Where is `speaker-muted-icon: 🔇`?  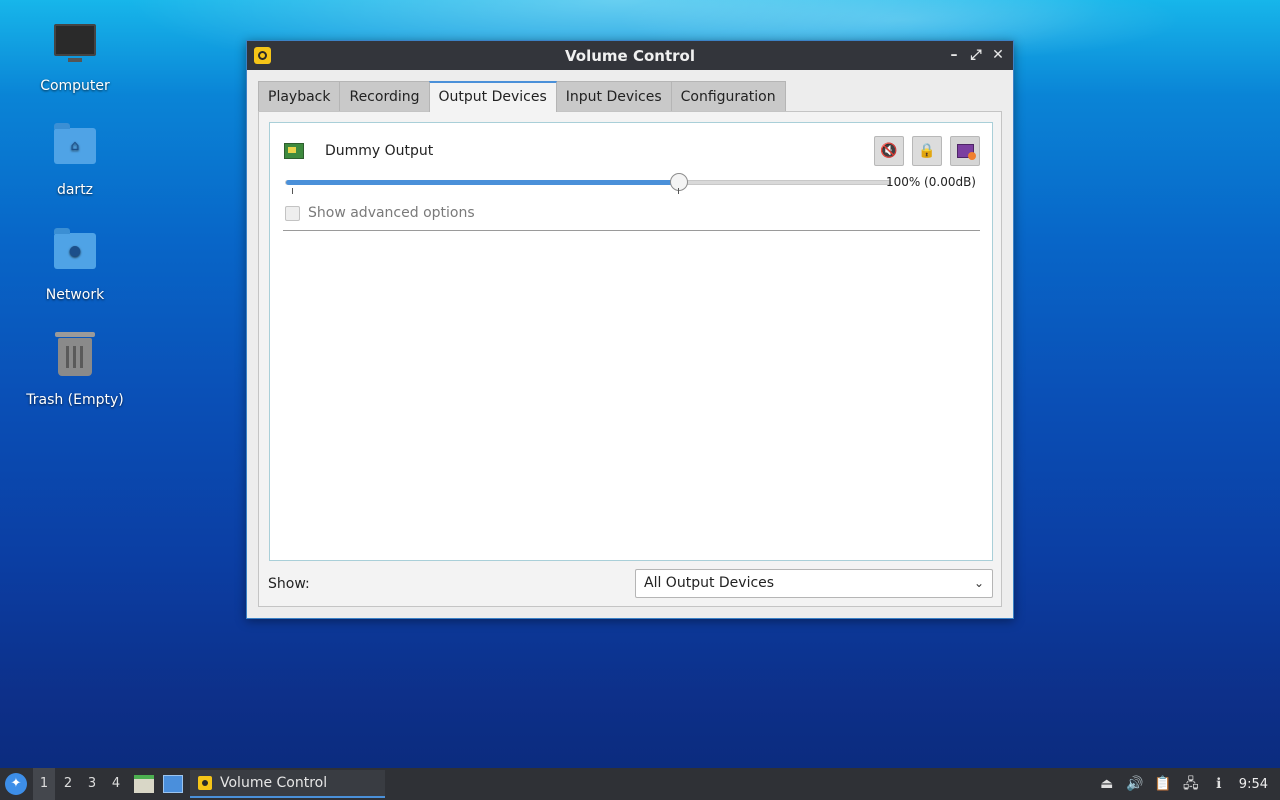 speaker-muted-icon: 🔇 is located at coordinates (889, 151).